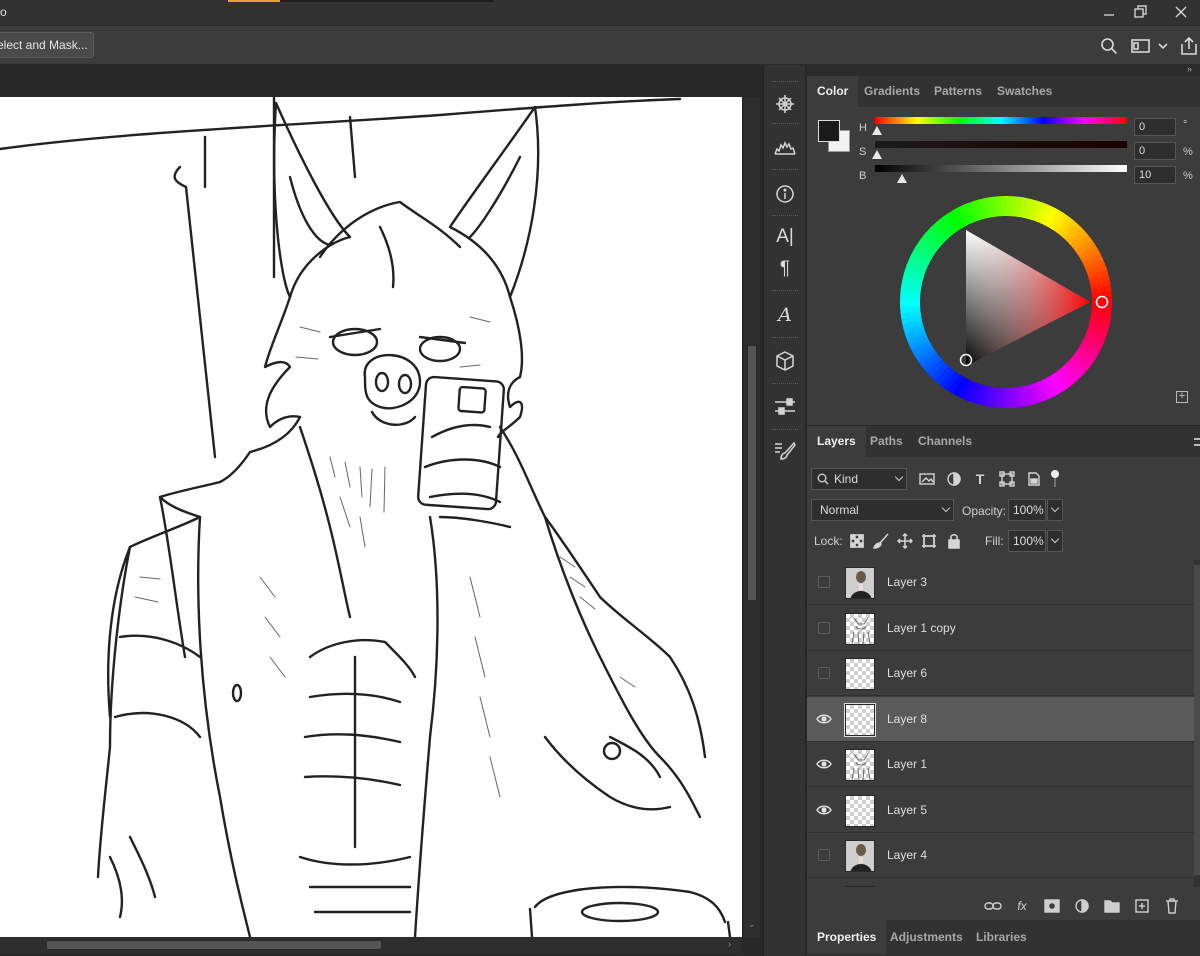 Image resolution: width=1200 pixels, height=956 pixels. I want to click on workspace-button, so click(1141, 46).